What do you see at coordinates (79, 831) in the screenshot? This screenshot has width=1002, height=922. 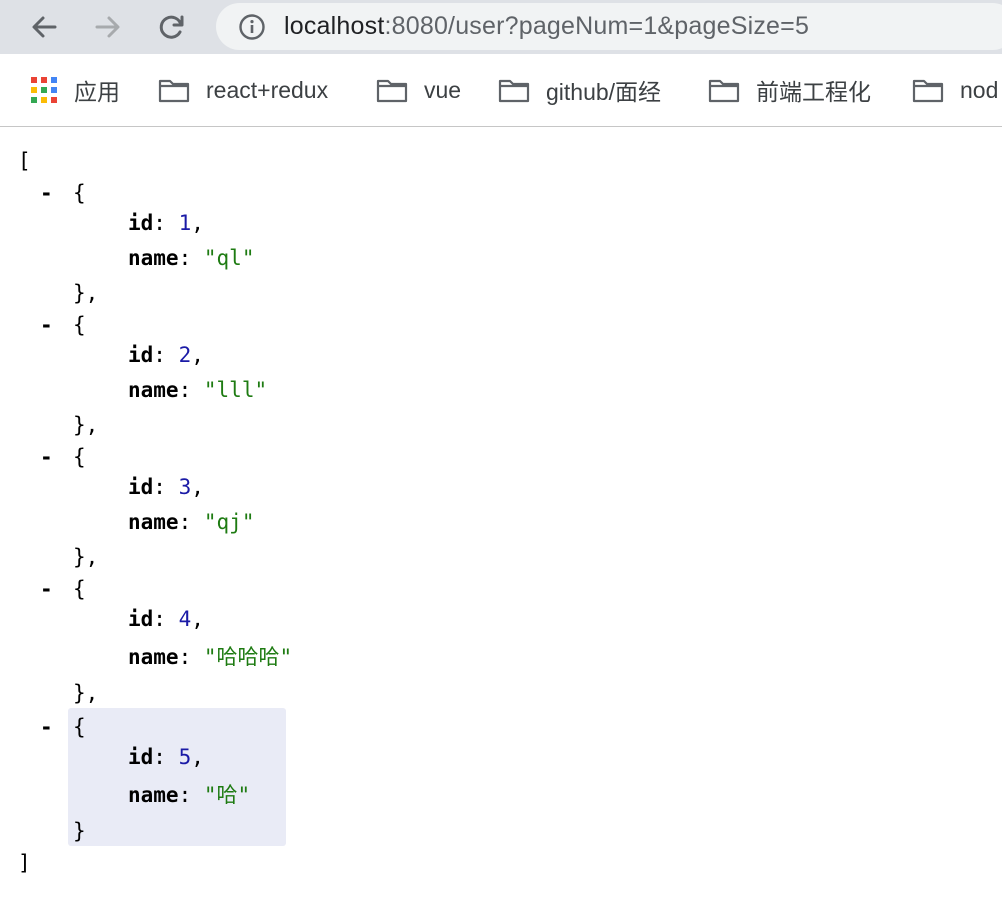 I see `object-close-brace: }` at bounding box center [79, 831].